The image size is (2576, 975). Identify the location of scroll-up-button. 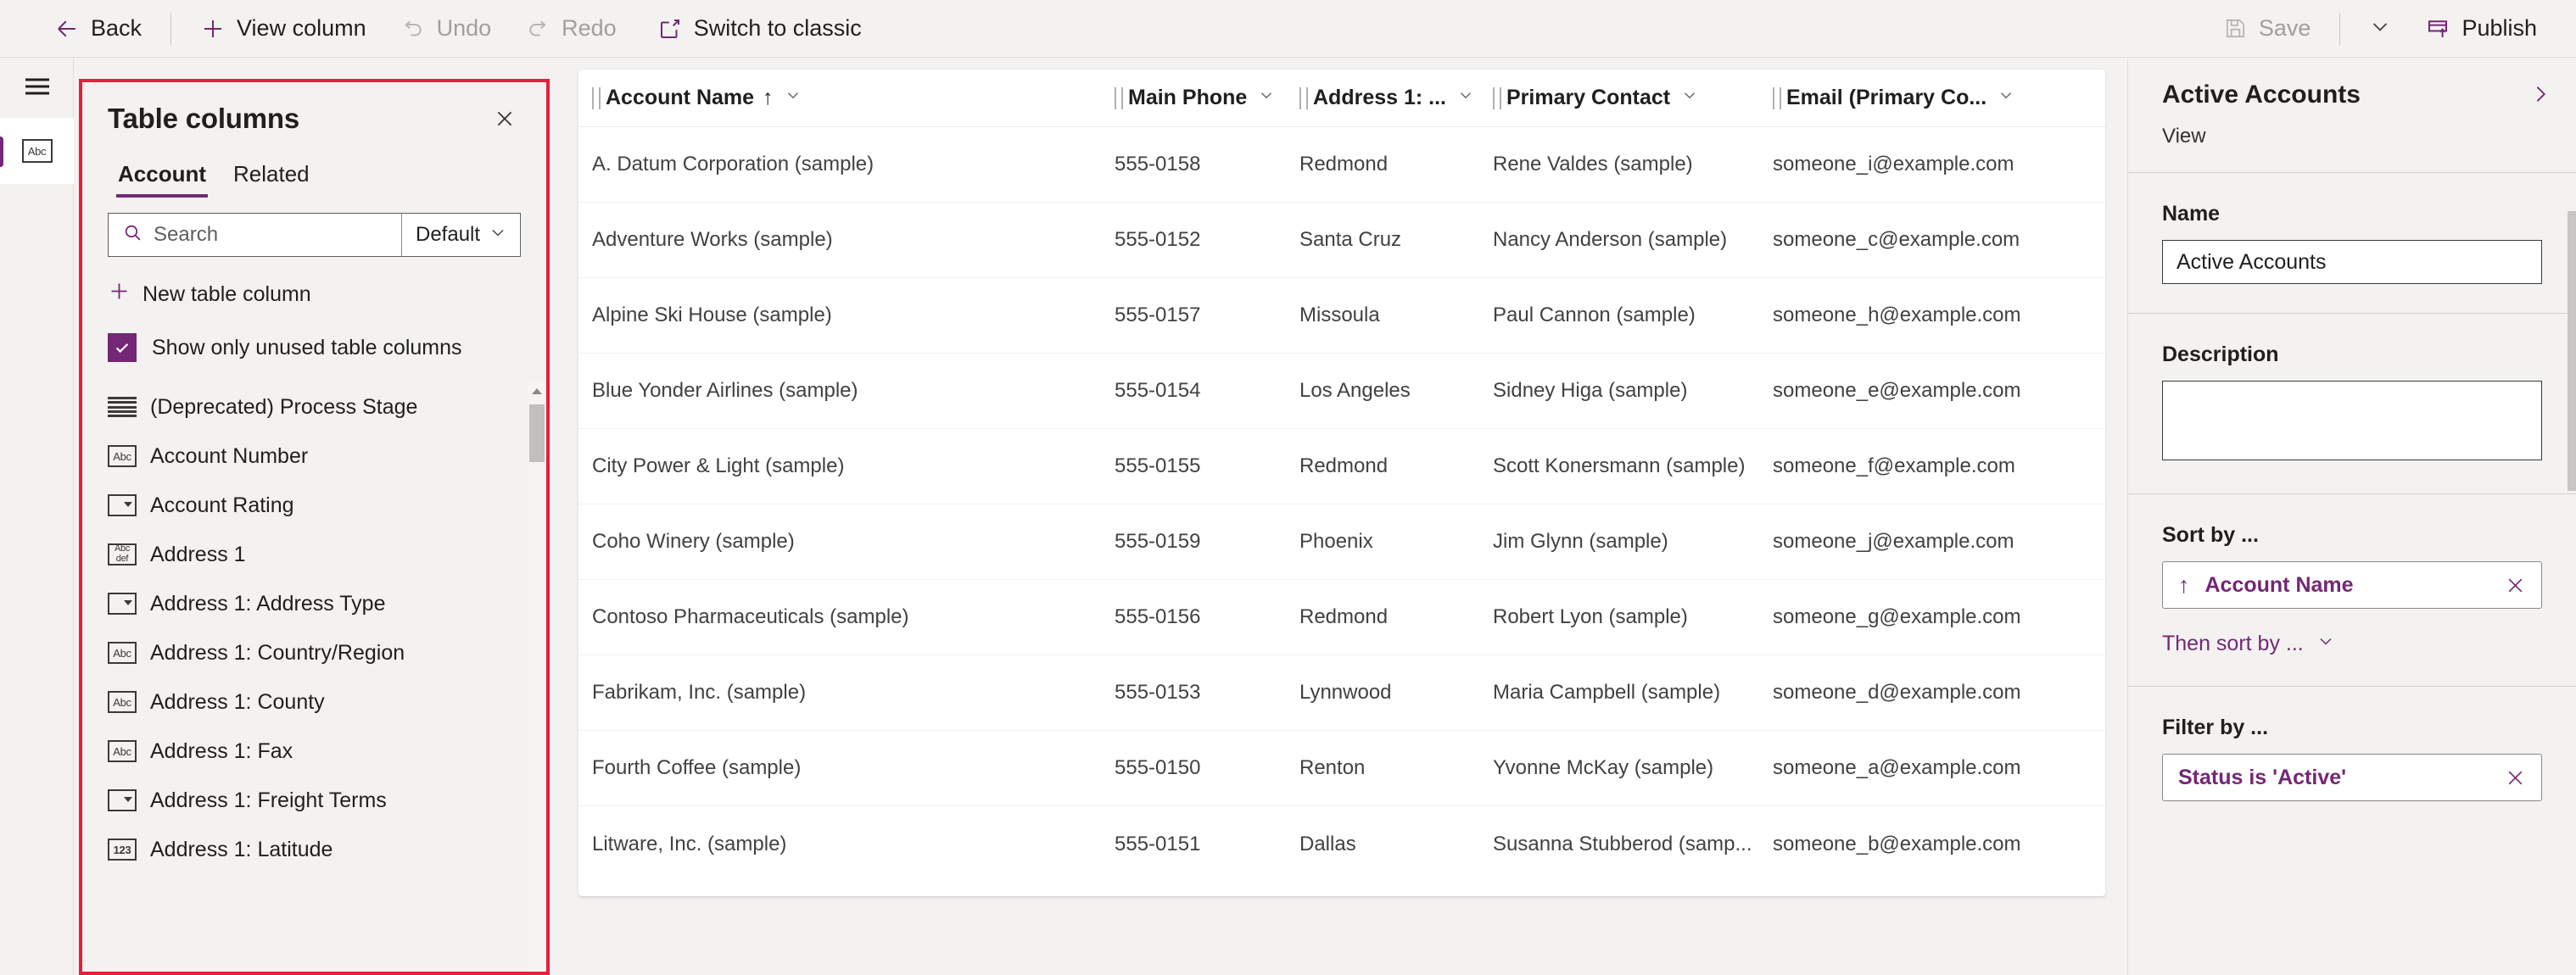
(537, 391).